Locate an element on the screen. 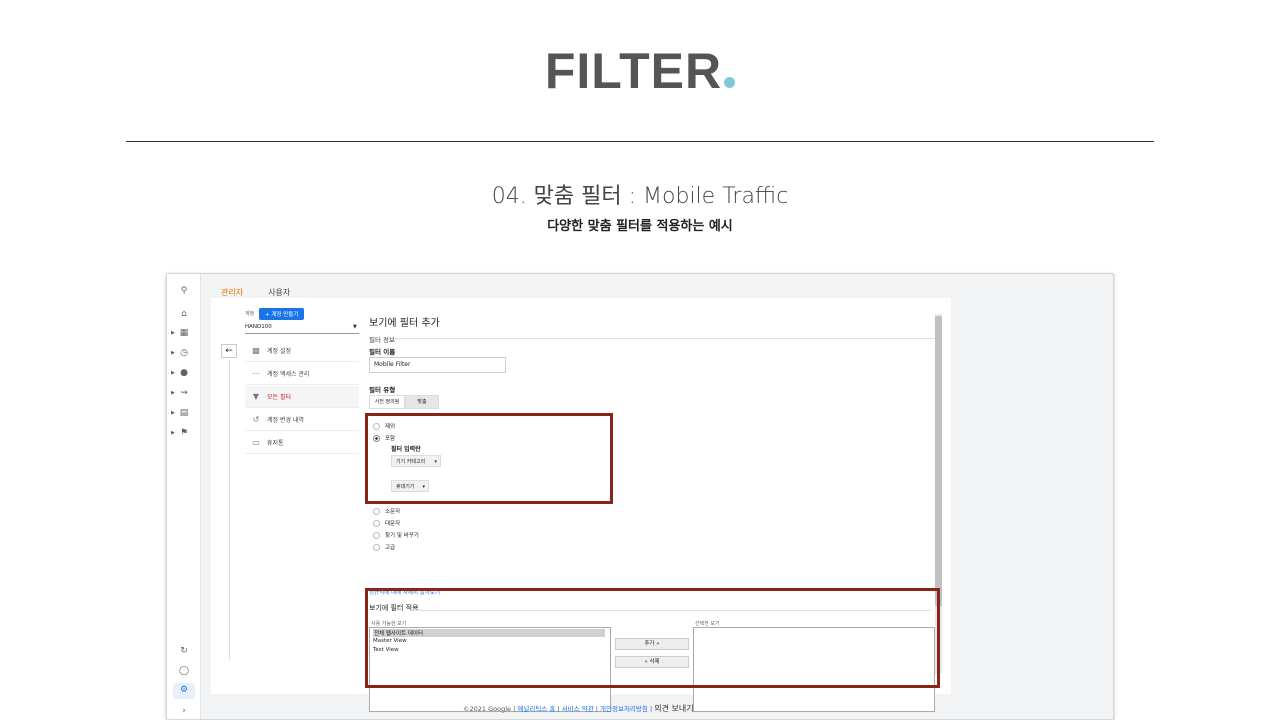 The height and width of the screenshot is (720, 1280). divider is located at coordinates (640, 141).